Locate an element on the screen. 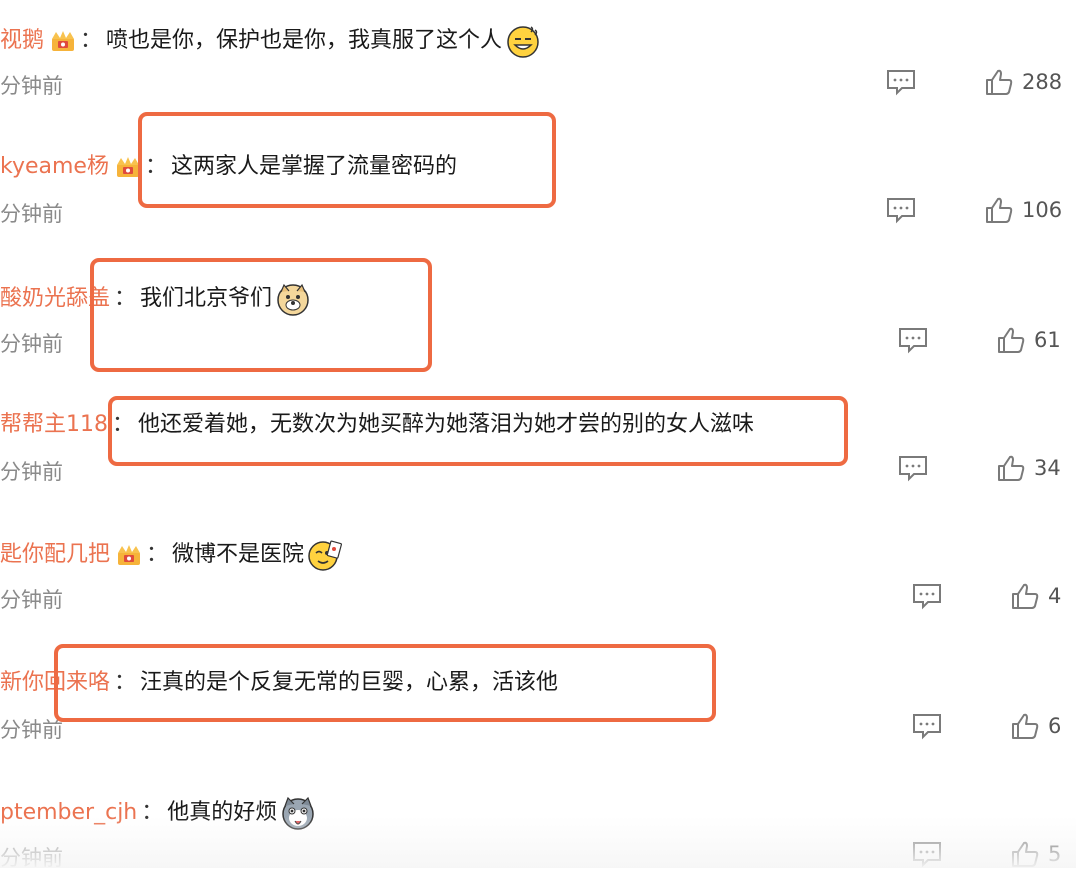 This screenshot has height=872, width=1076. grin-sweat-emoji-icon is located at coordinates (523, 41).